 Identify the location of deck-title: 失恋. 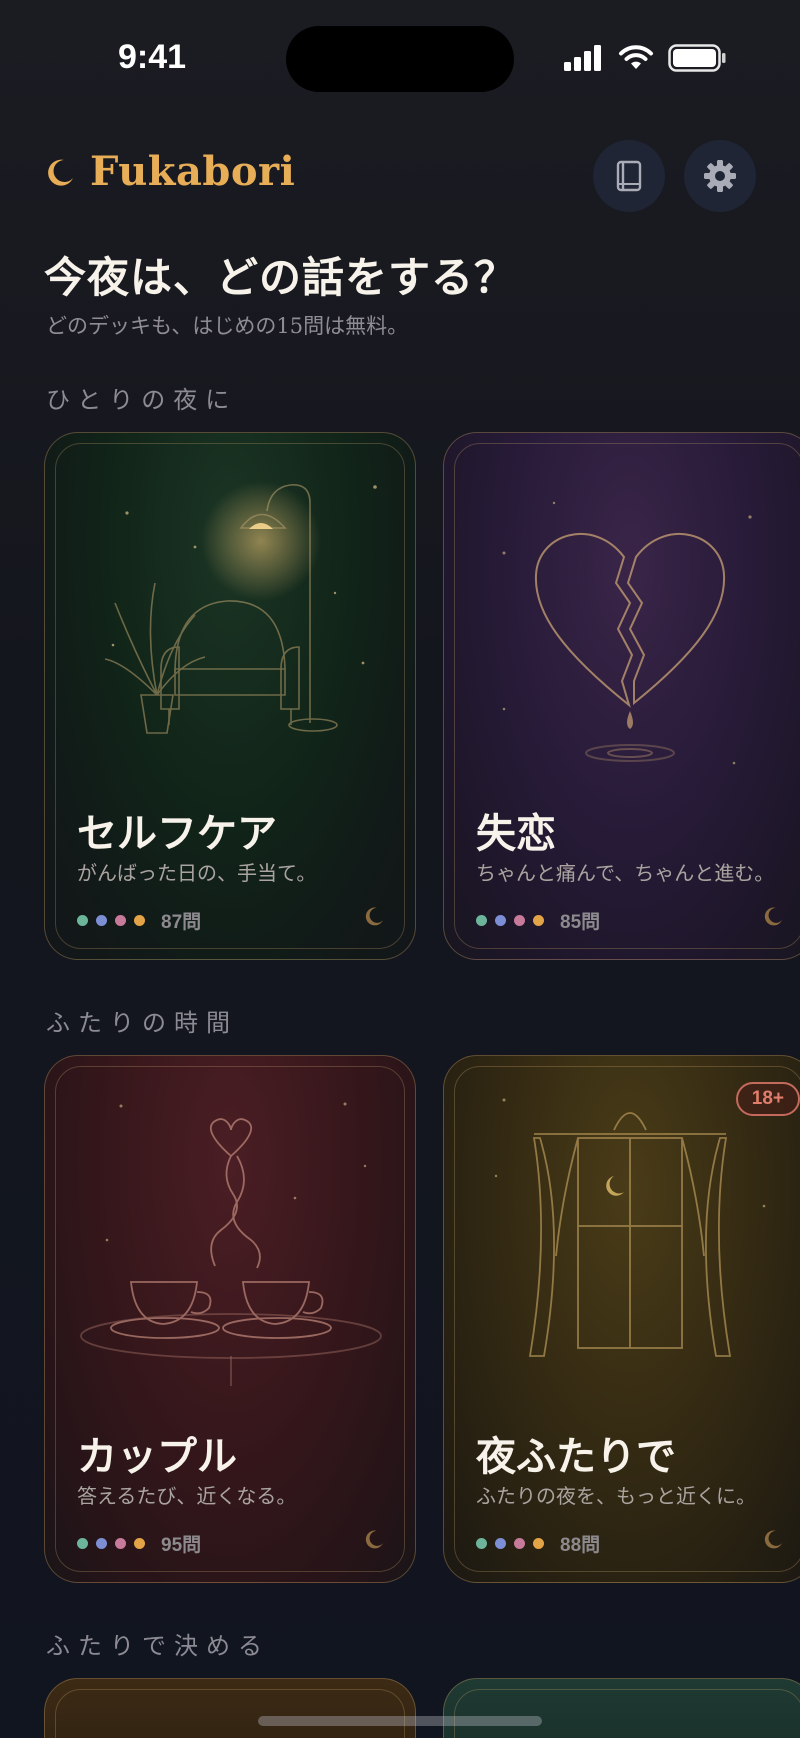
(516, 833).